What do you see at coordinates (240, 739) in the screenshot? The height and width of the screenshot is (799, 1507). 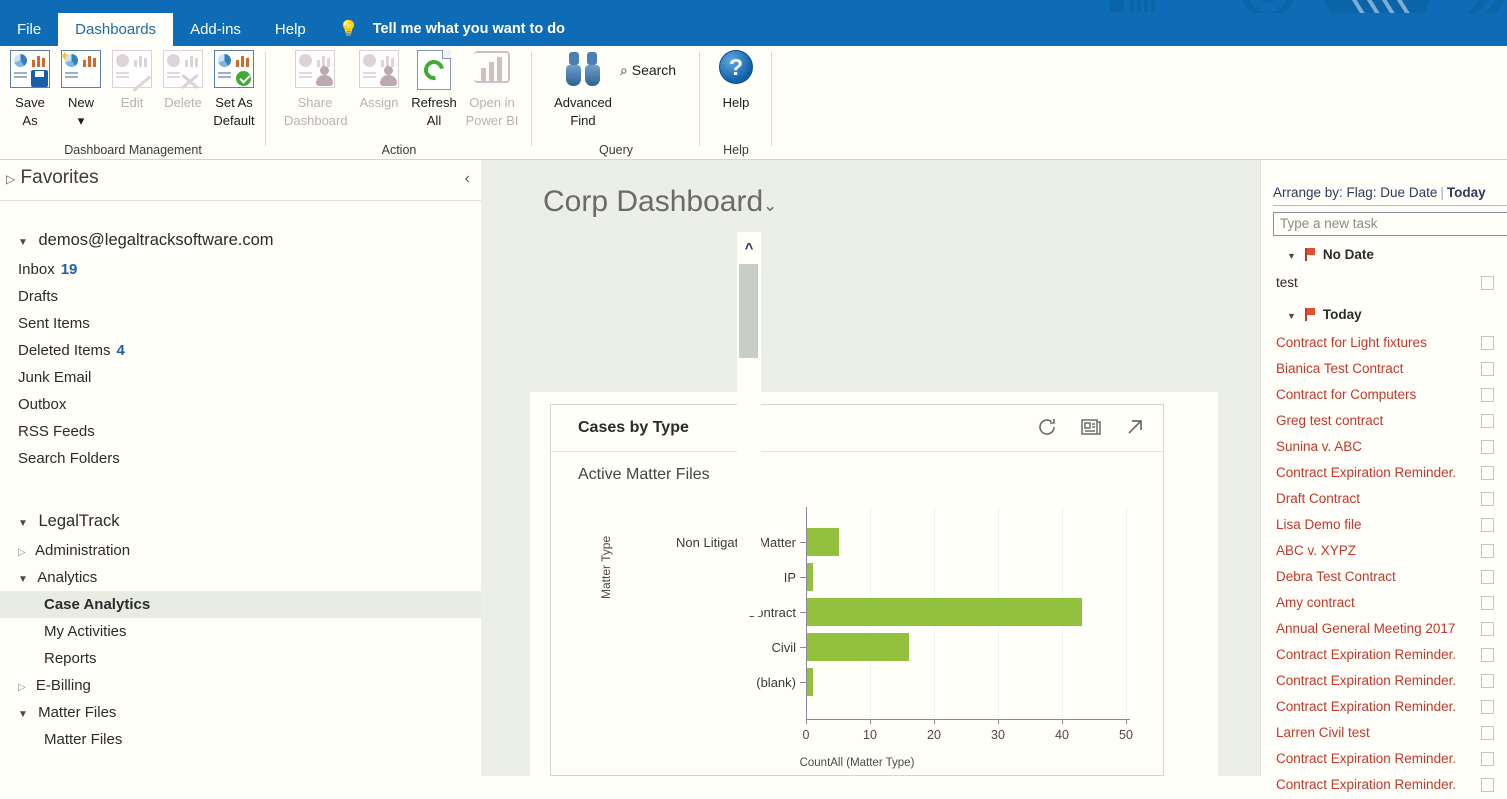 I see `sidebar-item-matter-files: Matter Files` at bounding box center [240, 739].